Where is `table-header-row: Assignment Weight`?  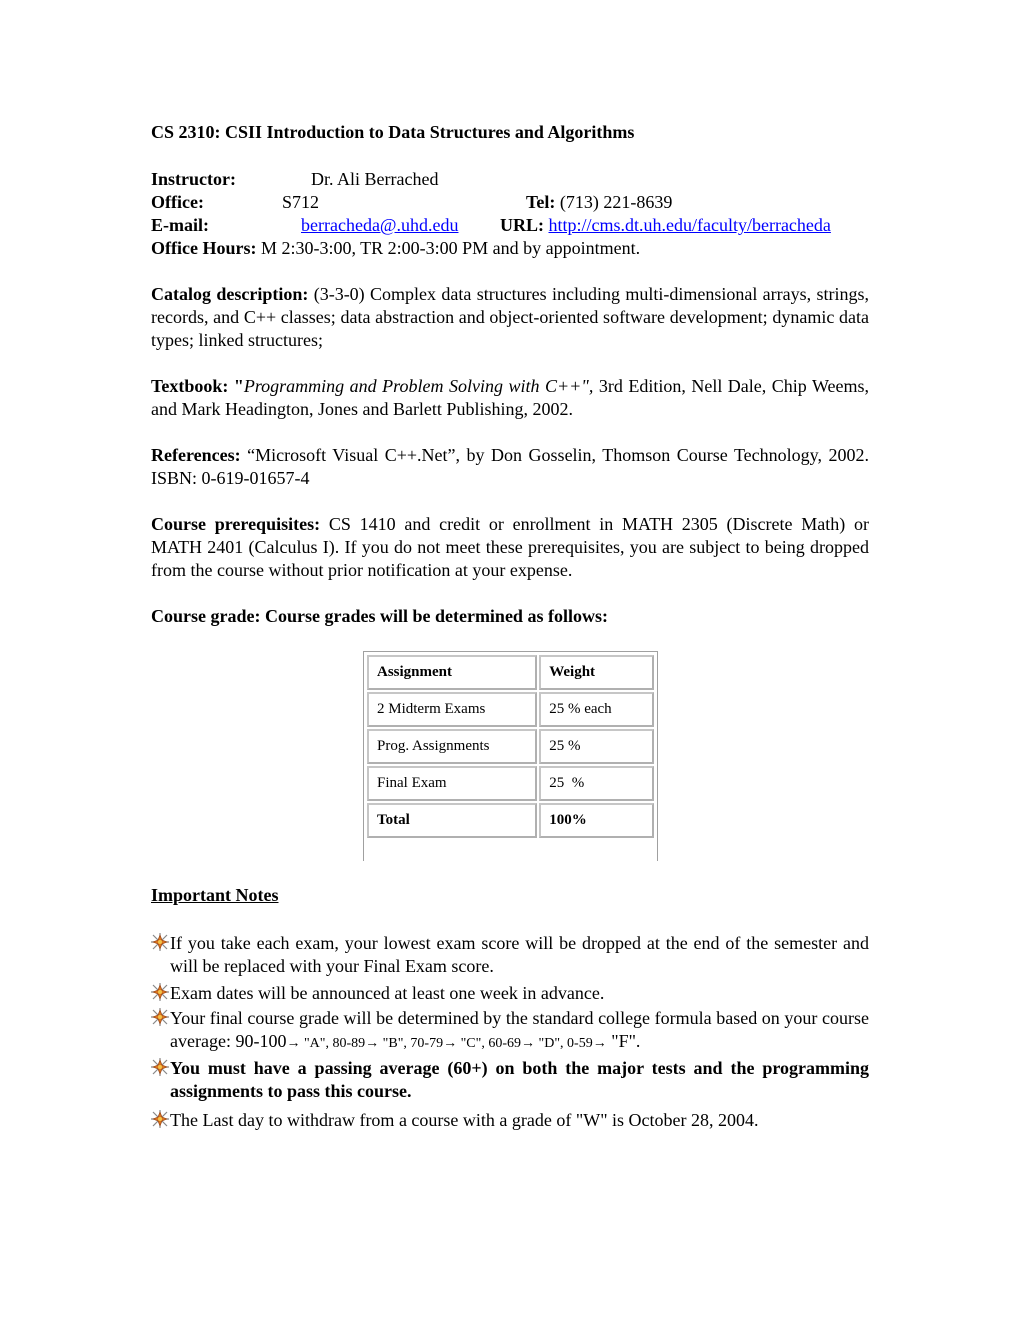
table-header-row: Assignment Weight is located at coordinates (510, 672).